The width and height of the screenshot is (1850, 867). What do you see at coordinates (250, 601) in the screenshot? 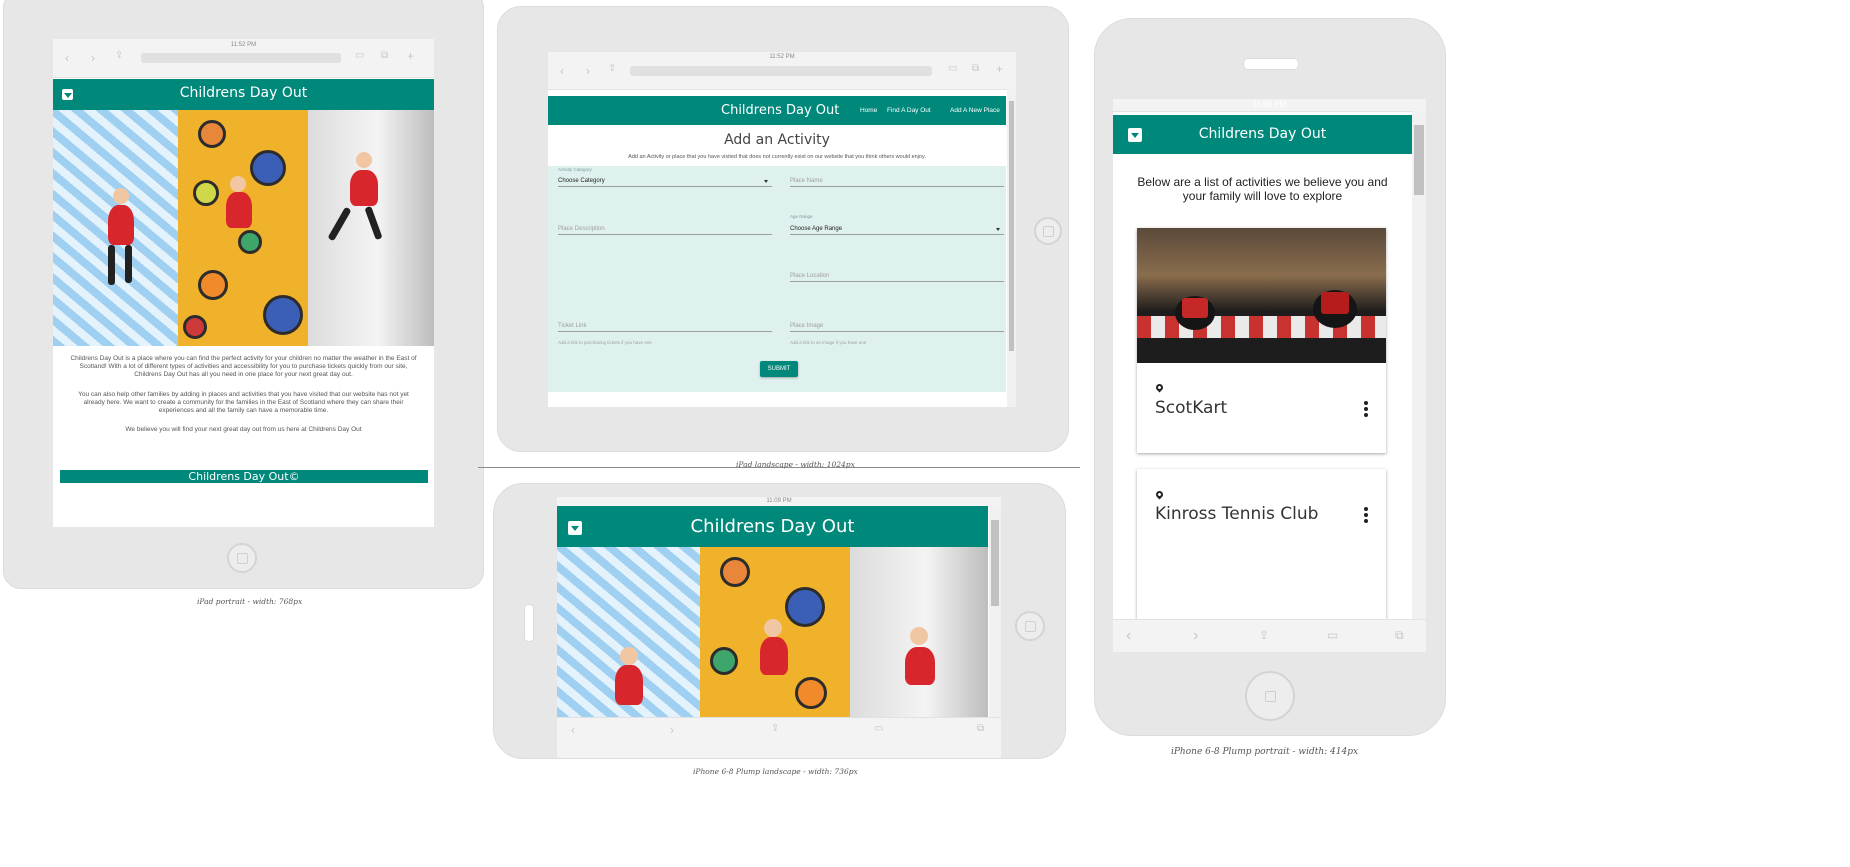
I see `device-caption: iPad portrait - width: 768px` at bounding box center [250, 601].